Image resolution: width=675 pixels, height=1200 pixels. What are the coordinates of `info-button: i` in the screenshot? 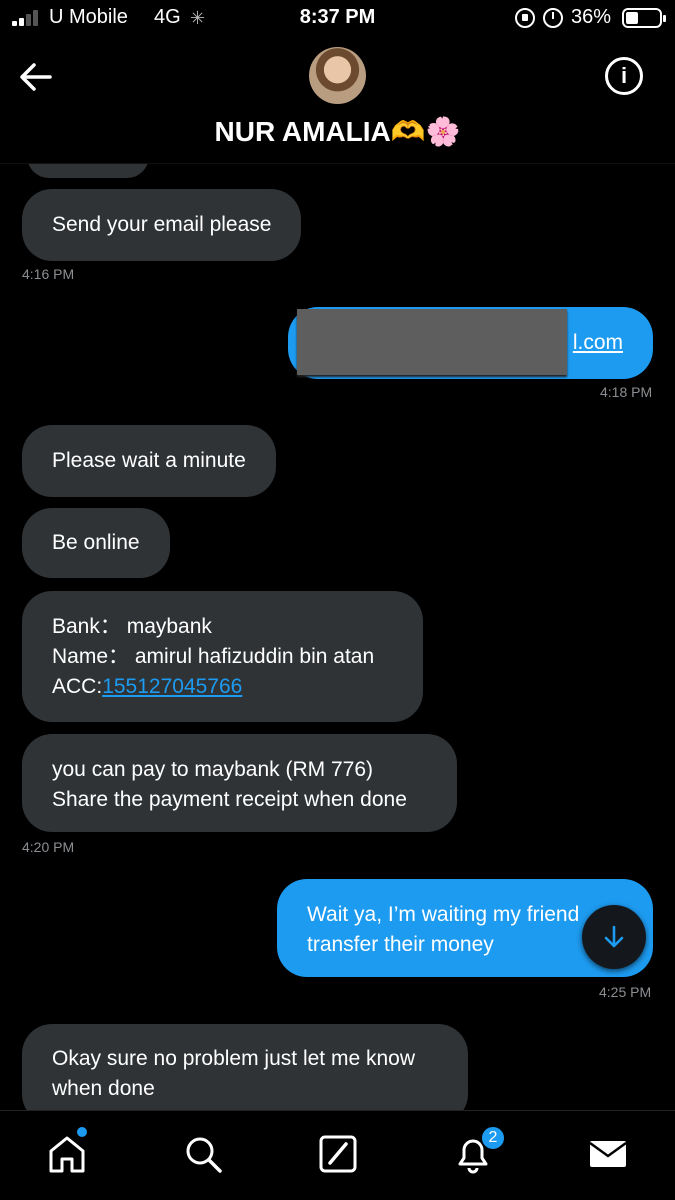 It's located at (624, 76).